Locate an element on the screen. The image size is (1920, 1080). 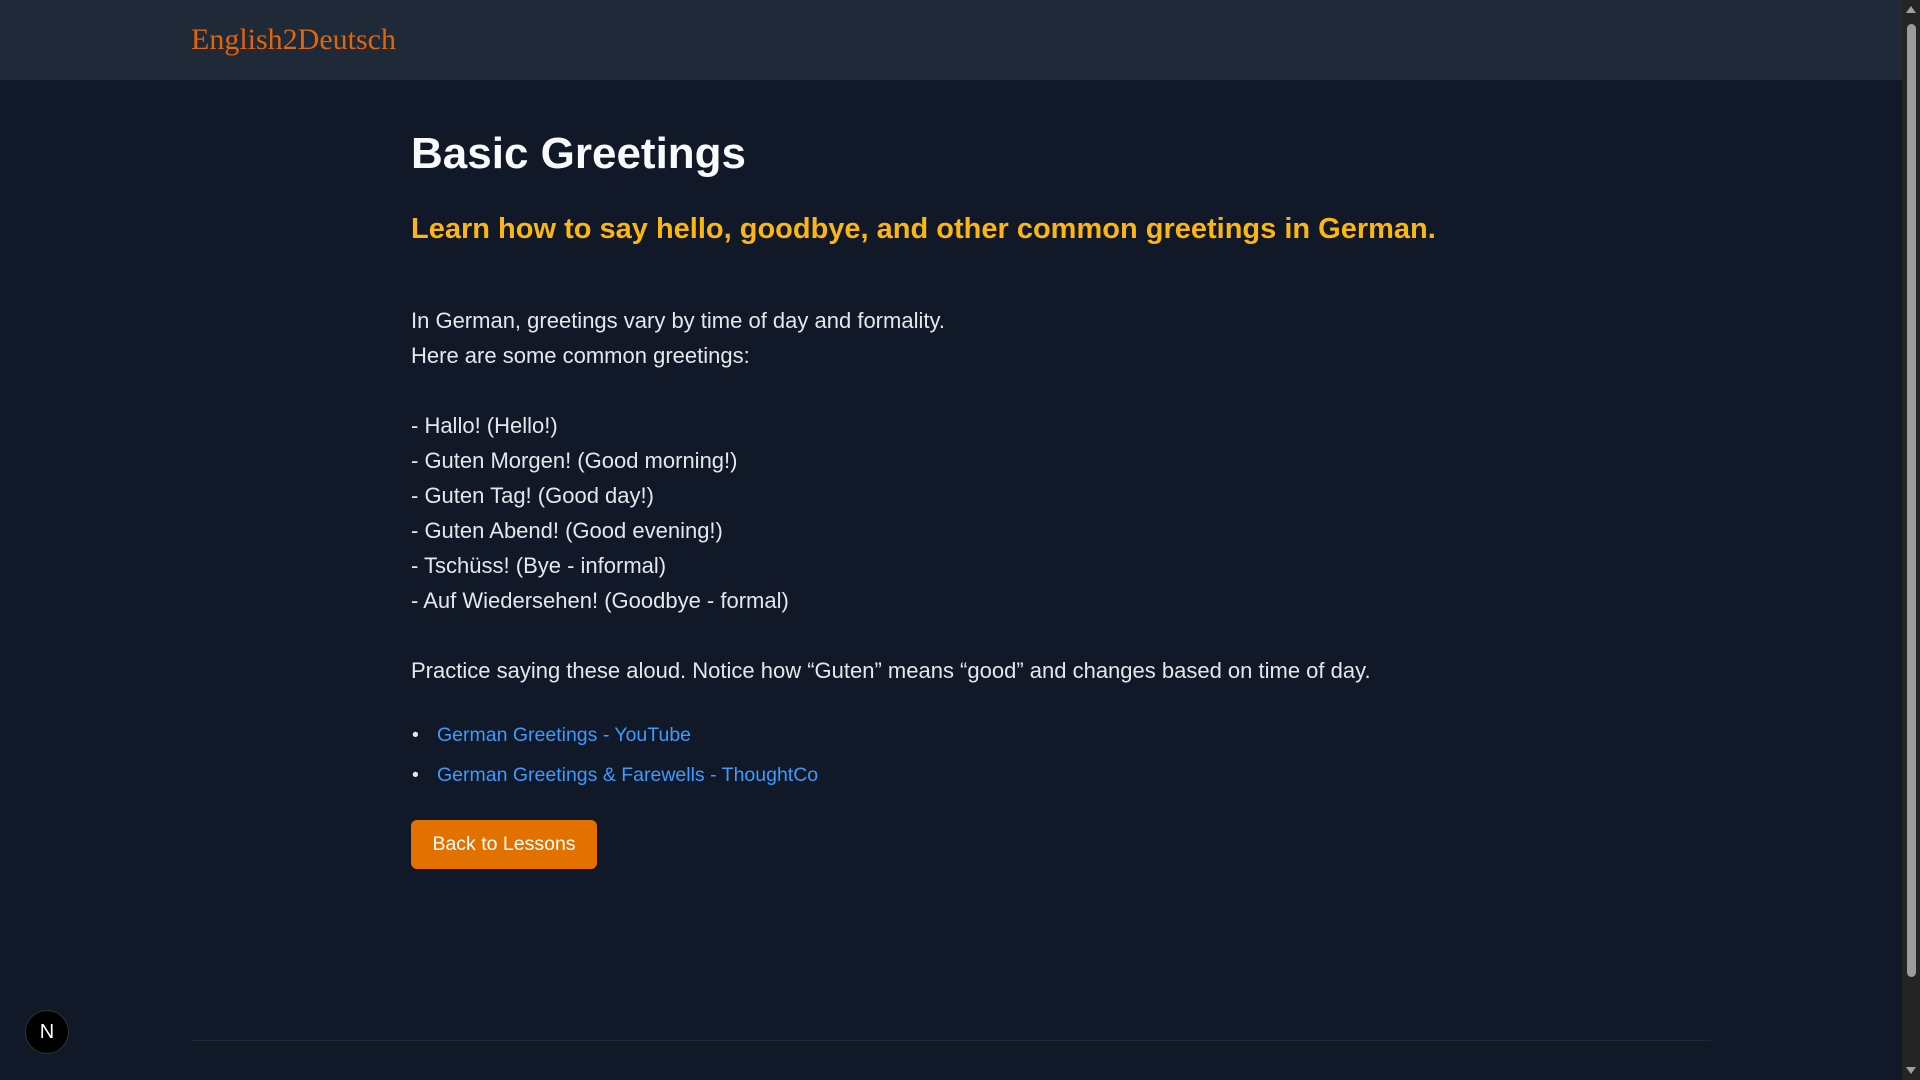
content-line: - Auf Wiedersehen! (Goodbye - formal) is located at coordinates (600, 600).